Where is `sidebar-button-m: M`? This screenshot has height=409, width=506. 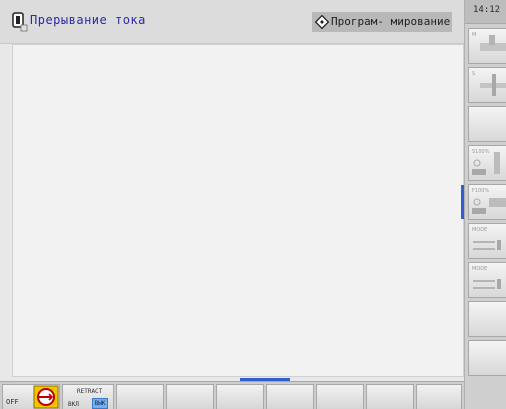 sidebar-button-m: M is located at coordinates (487, 46).